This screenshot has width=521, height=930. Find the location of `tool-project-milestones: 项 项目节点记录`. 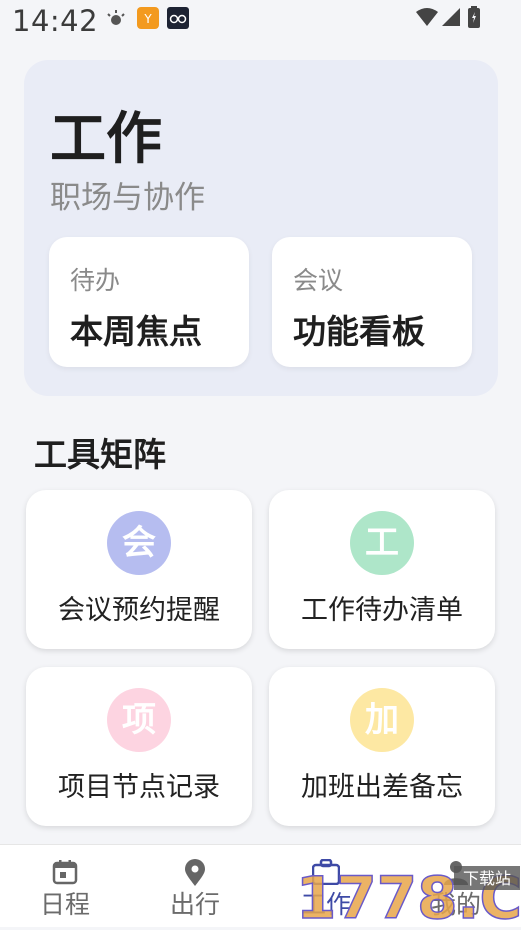

tool-project-milestones: 项 项目节点记录 is located at coordinates (139, 746).